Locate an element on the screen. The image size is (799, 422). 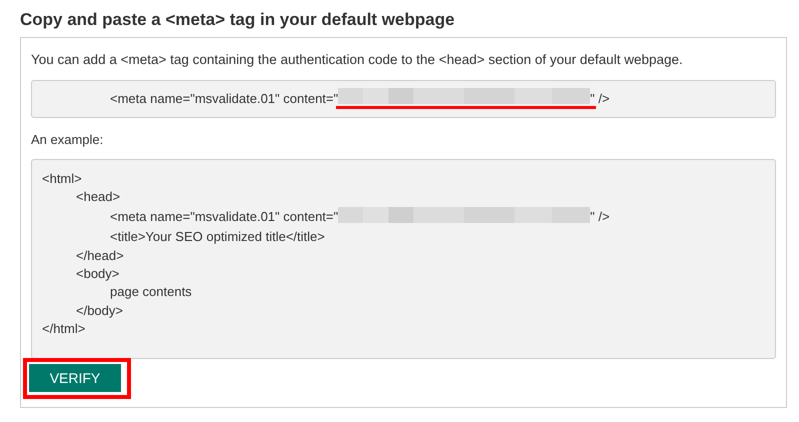
code-line: page contents is located at coordinates (151, 292).